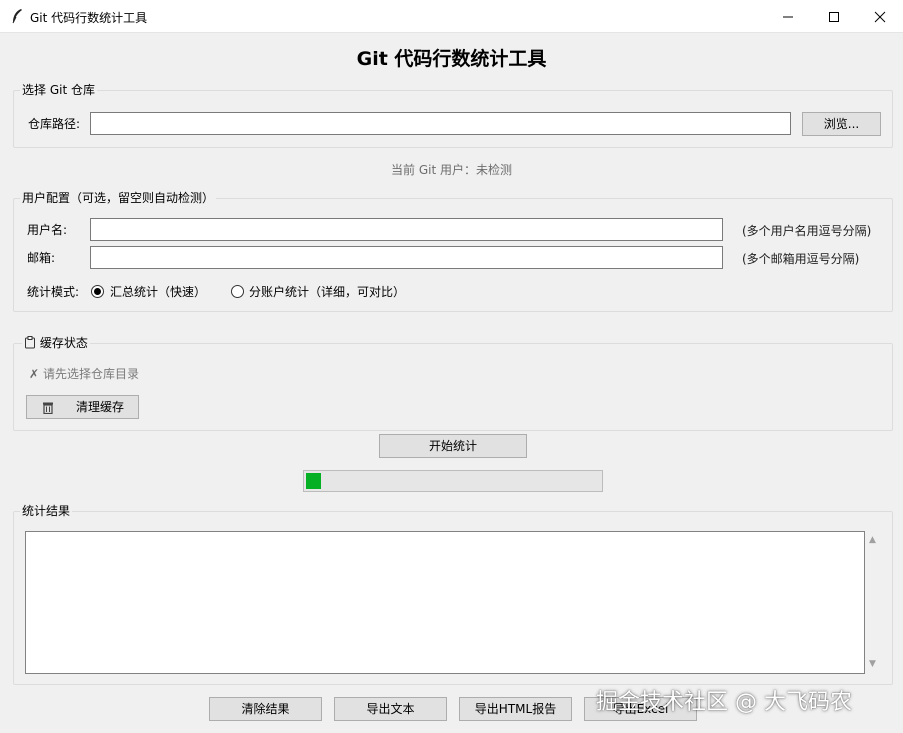 The width and height of the screenshot is (903, 733). Describe the element at coordinates (724, 702) in the screenshot. I see `watermark: 掘金技术社区 @ 大飞码农` at that location.